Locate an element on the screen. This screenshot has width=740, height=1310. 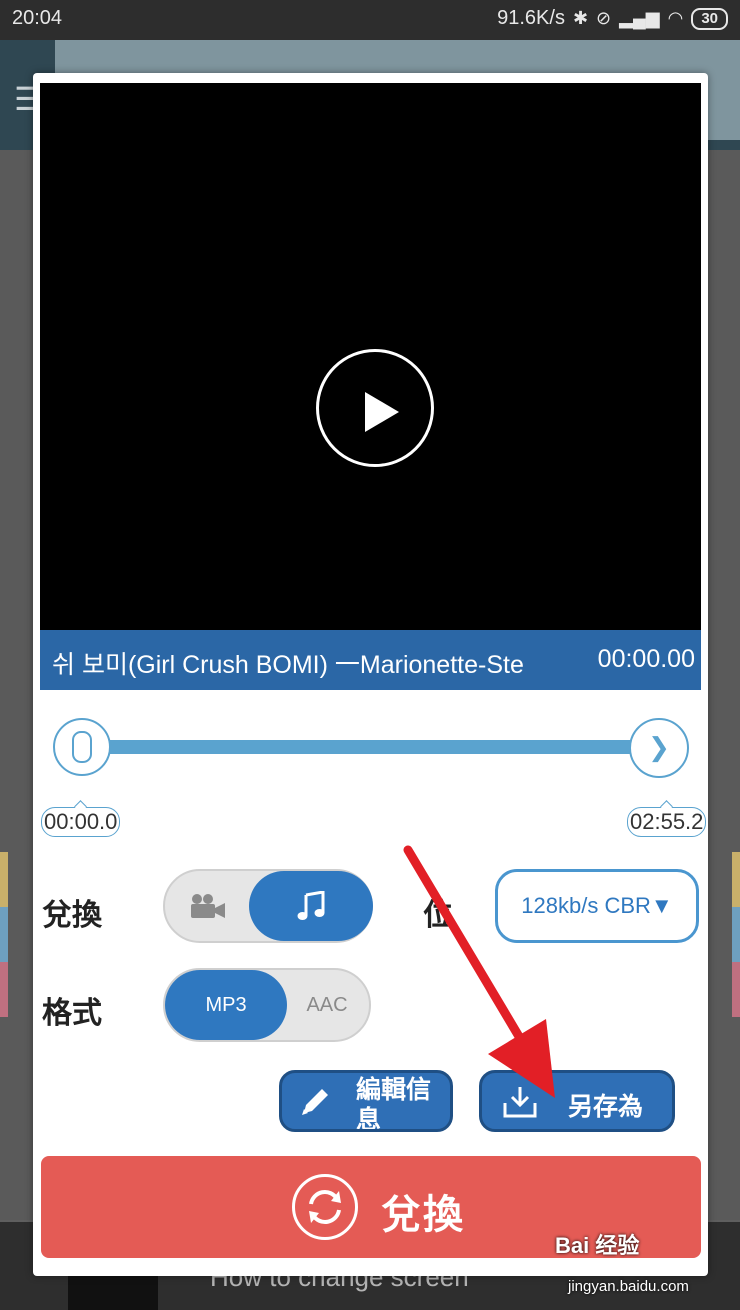
baidu-watermark-url: jingyan.baidu.com is located at coordinates (628, 1286).